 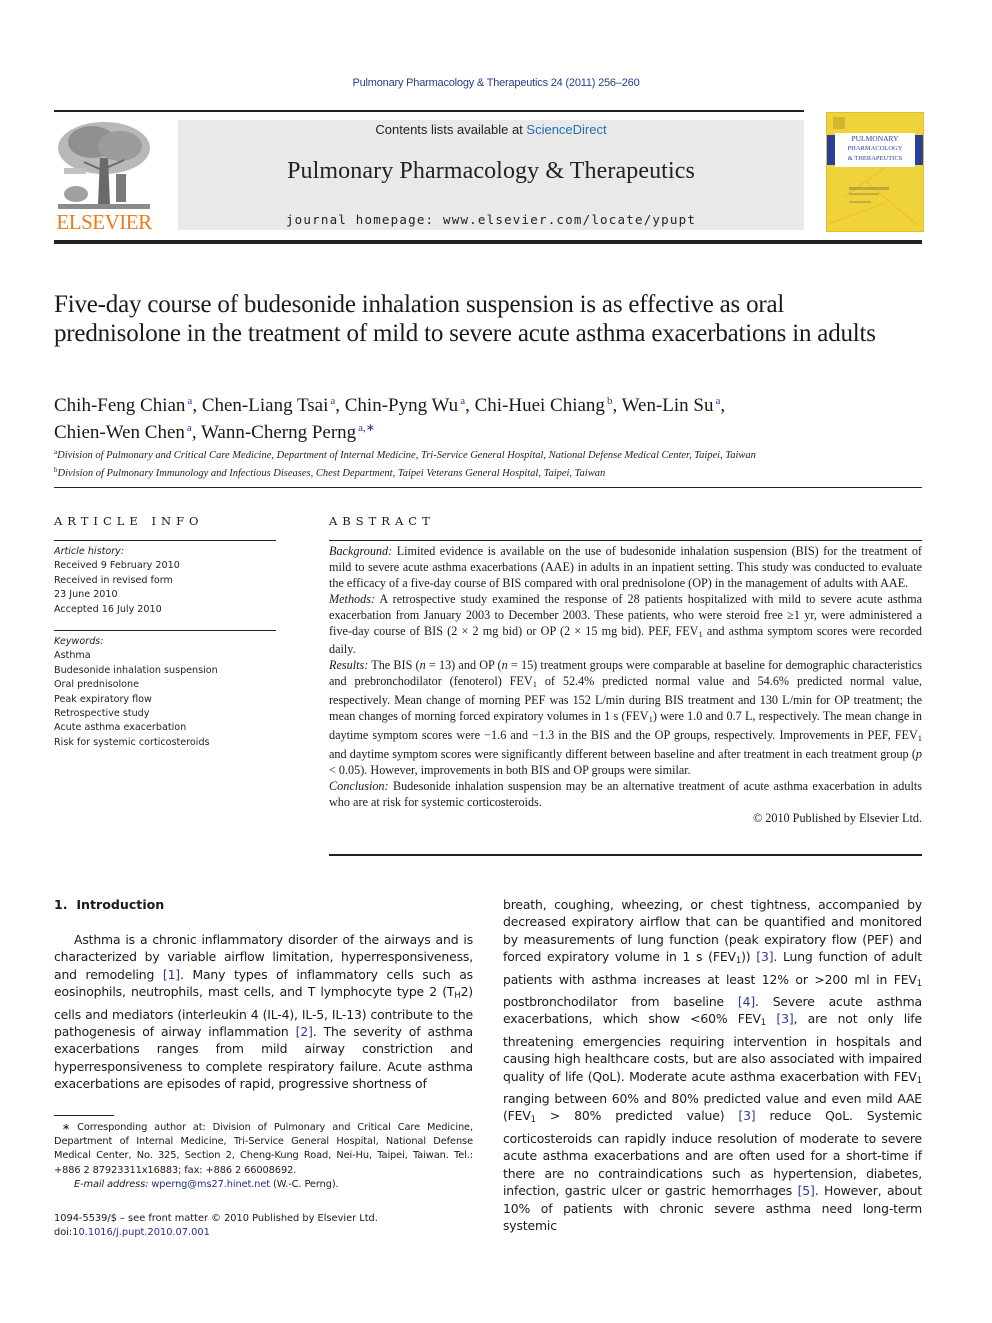 I want to click on author-name: Wann-Cherng Perng, so click(x=278, y=432).